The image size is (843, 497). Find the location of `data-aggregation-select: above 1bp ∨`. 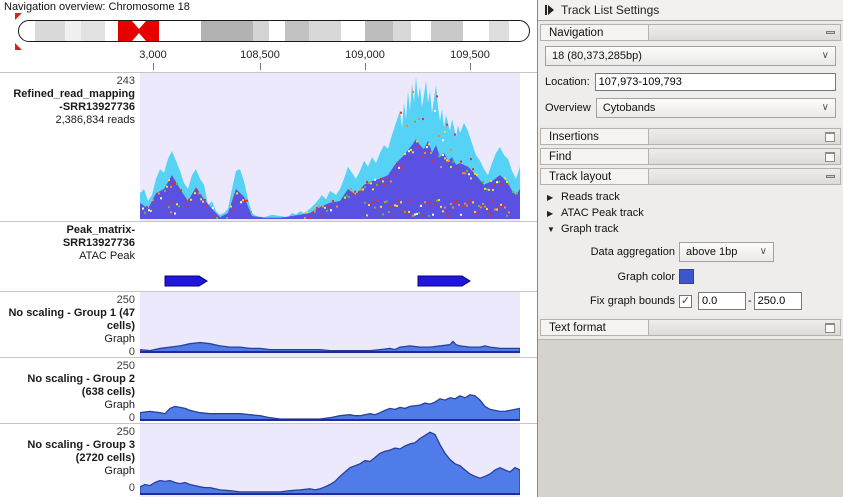

data-aggregation-select: above 1bp ∨ is located at coordinates (726, 252).